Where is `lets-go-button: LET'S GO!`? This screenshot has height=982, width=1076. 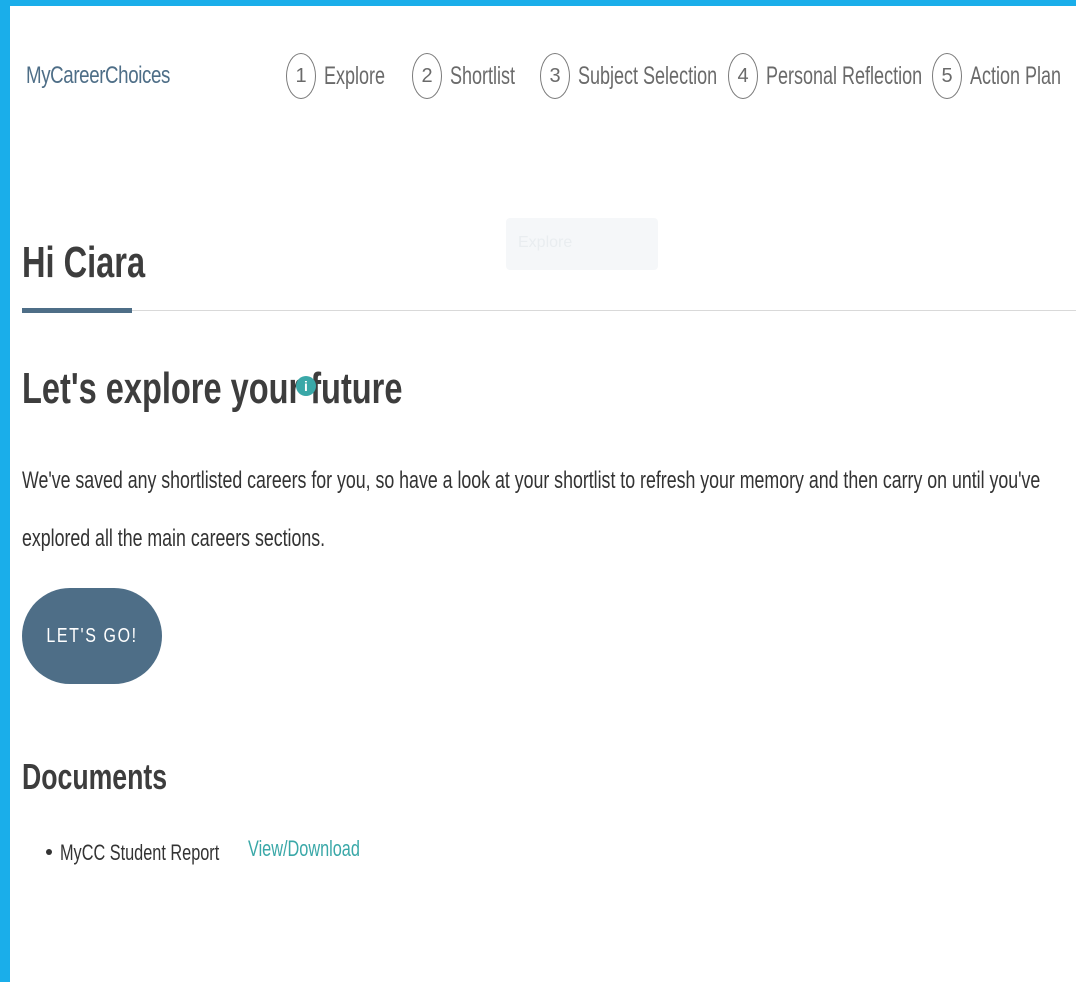 lets-go-button: LET'S GO! is located at coordinates (92, 636).